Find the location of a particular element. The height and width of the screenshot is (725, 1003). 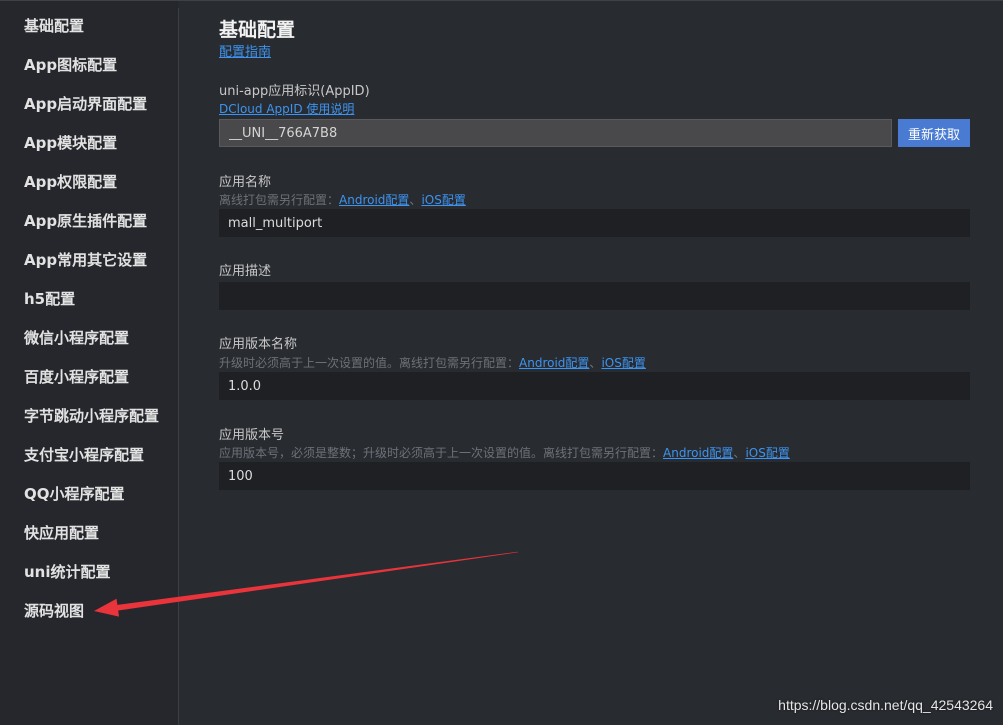

sidebar-item-app-icon: App图标配置 is located at coordinates (91, 65).